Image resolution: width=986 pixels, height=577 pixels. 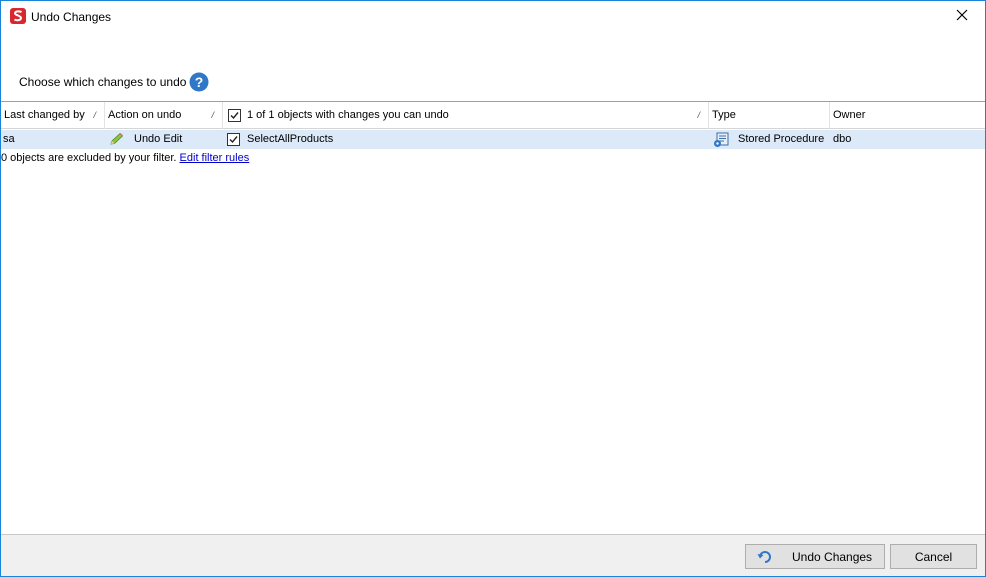 What do you see at coordinates (89, 158) in the screenshot?
I see `filter-note-text: 0 objects are excluded by your filter.` at bounding box center [89, 158].